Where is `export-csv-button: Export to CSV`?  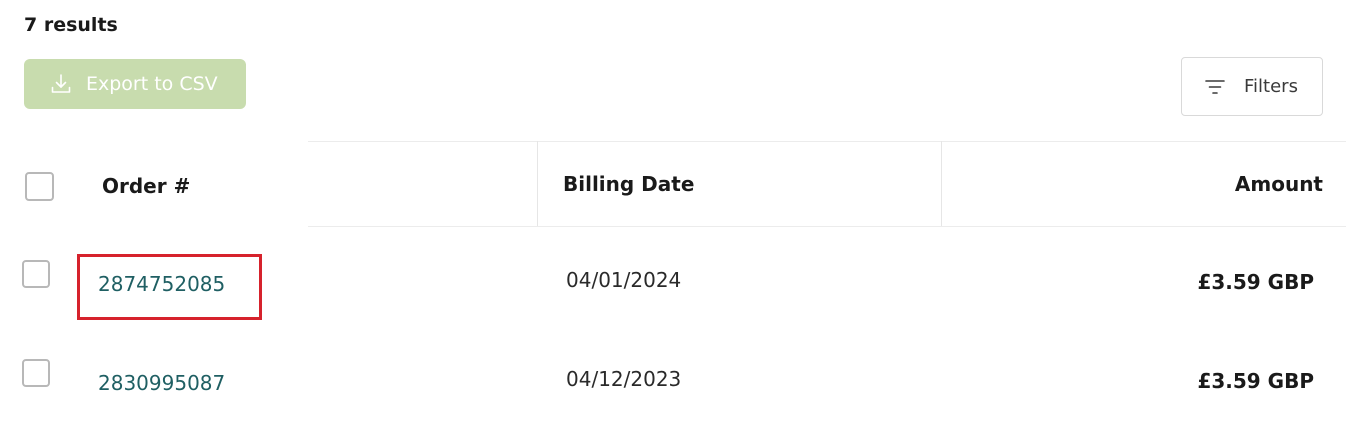 export-csv-button: Export to CSV is located at coordinates (135, 84).